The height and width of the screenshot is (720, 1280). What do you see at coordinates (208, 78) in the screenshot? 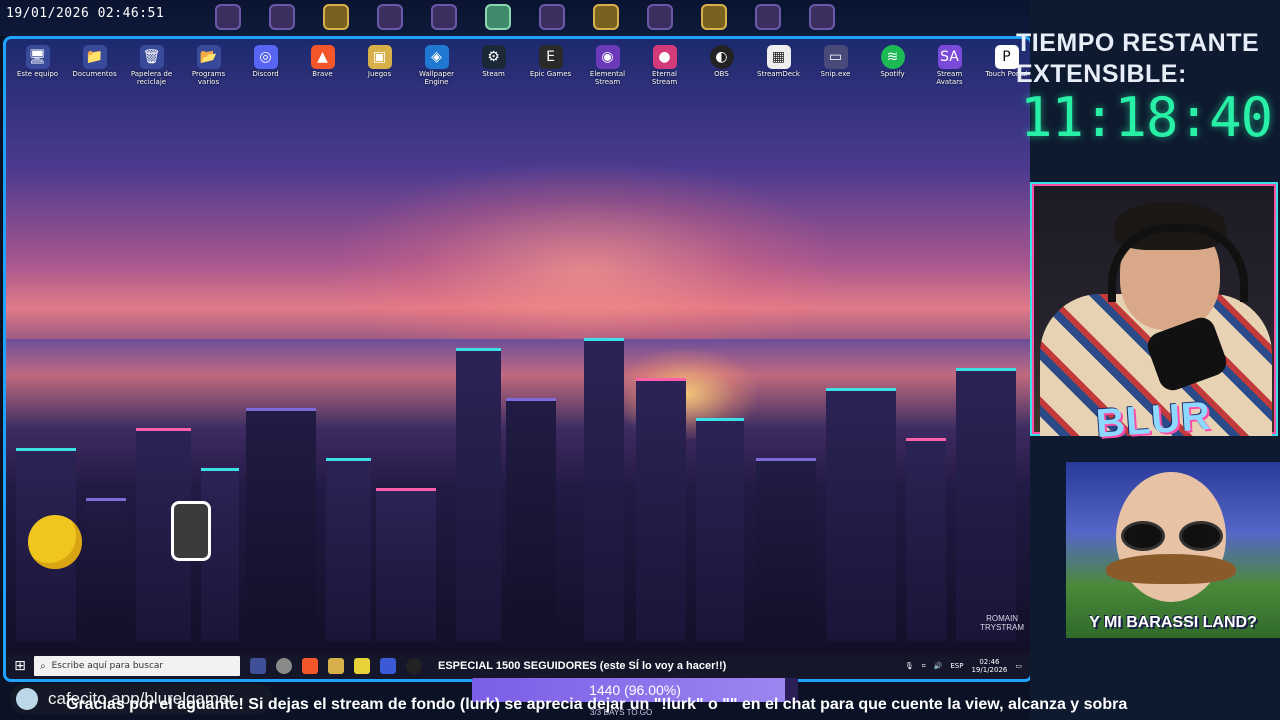
I see `desktop-icon-label: Programs varios` at bounding box center [208, 78].